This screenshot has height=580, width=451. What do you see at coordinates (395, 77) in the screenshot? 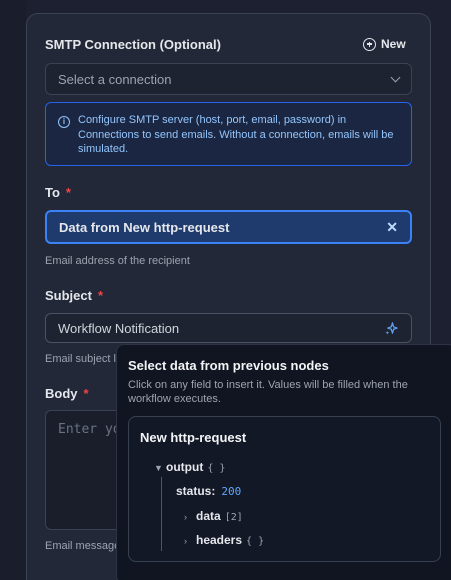
I see `chevron-down-icon` at bounding box center [395, 77].